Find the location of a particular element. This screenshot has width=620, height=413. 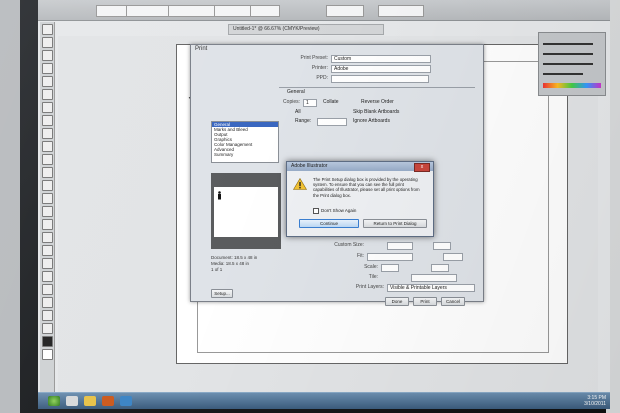

magic-wand-tool-icon is located at coordinates (47, 55).